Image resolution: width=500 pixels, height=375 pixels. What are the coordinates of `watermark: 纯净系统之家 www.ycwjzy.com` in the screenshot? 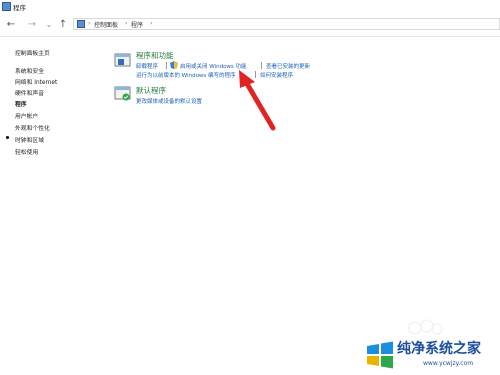 It's located at (431, 355).